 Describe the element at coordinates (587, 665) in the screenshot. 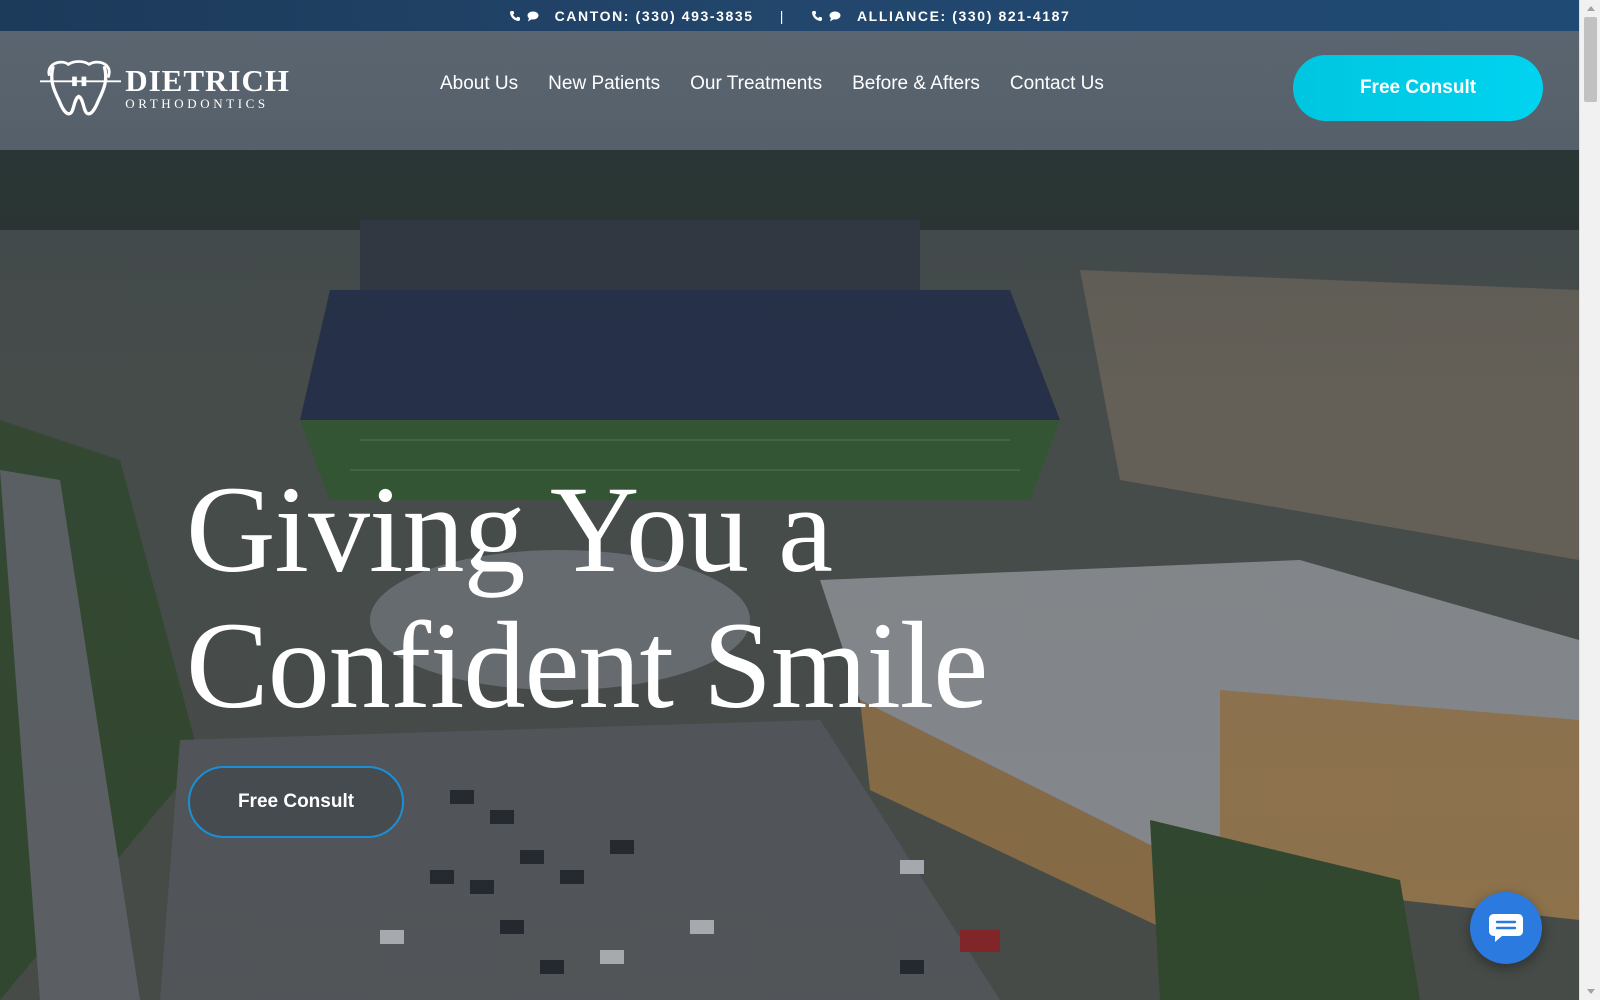

I see `hero-title-line-2: Confident Smile` at that location.